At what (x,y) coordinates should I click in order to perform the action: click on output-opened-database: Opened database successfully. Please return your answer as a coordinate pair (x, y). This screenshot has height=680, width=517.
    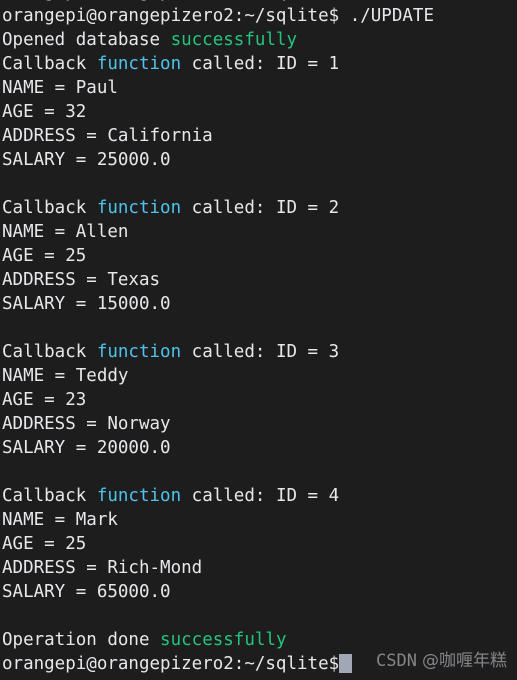
    Looking at the image, I should click on (258, 40).